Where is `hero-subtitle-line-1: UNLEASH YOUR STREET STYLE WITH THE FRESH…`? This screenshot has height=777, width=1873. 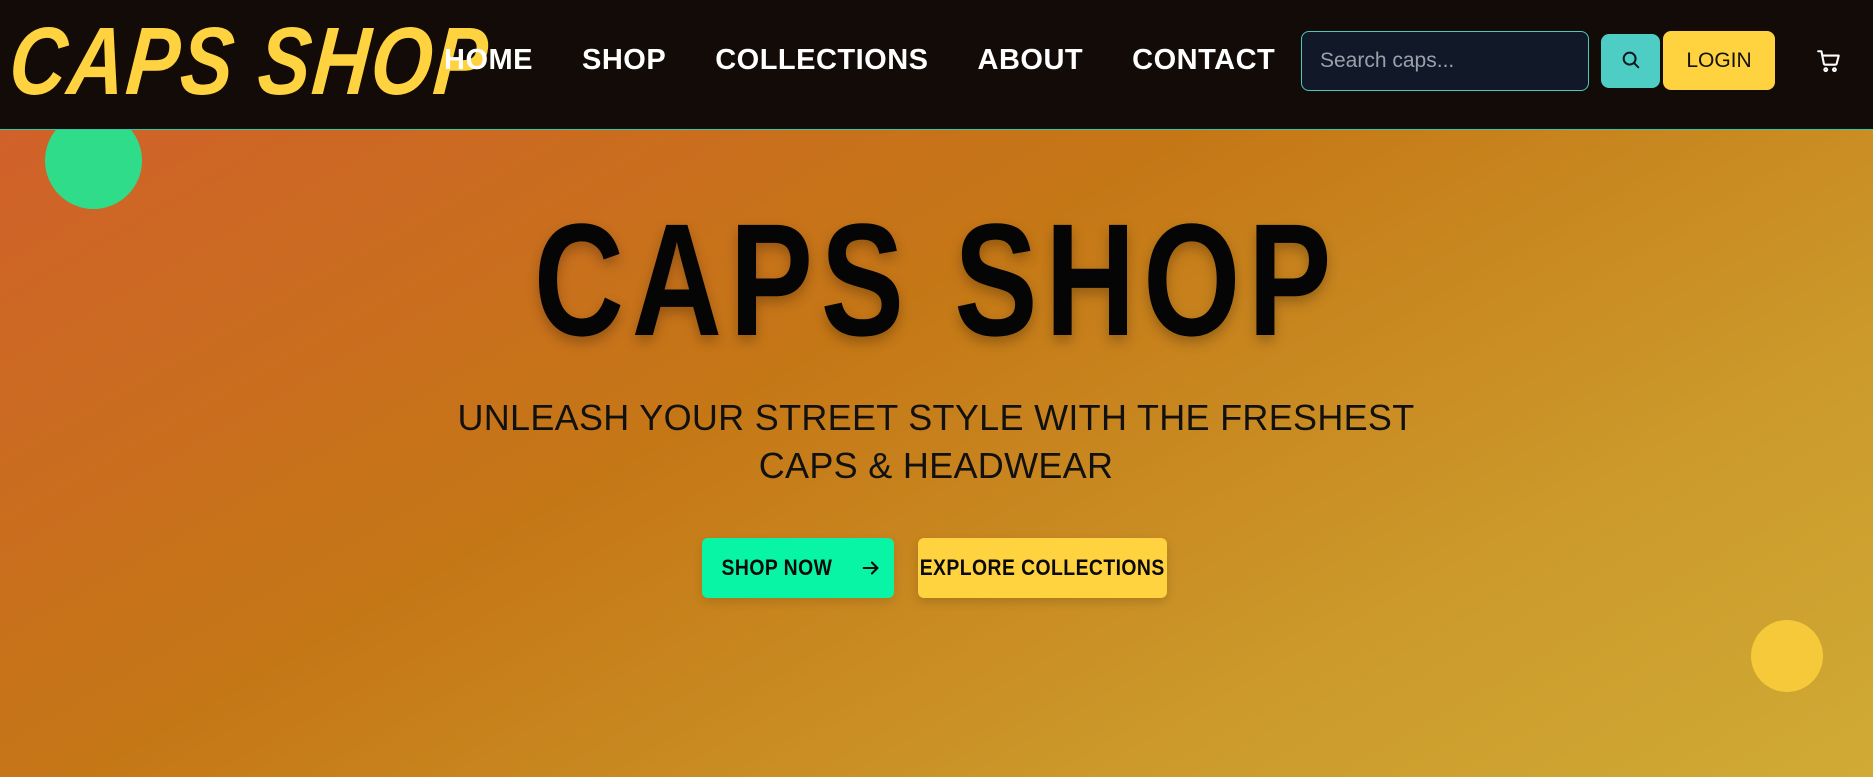
hero-subtitle-line-1: UNLEASH YOUR STREET STYLE WITH THE FRESH… is located at coordinates (936, 417).